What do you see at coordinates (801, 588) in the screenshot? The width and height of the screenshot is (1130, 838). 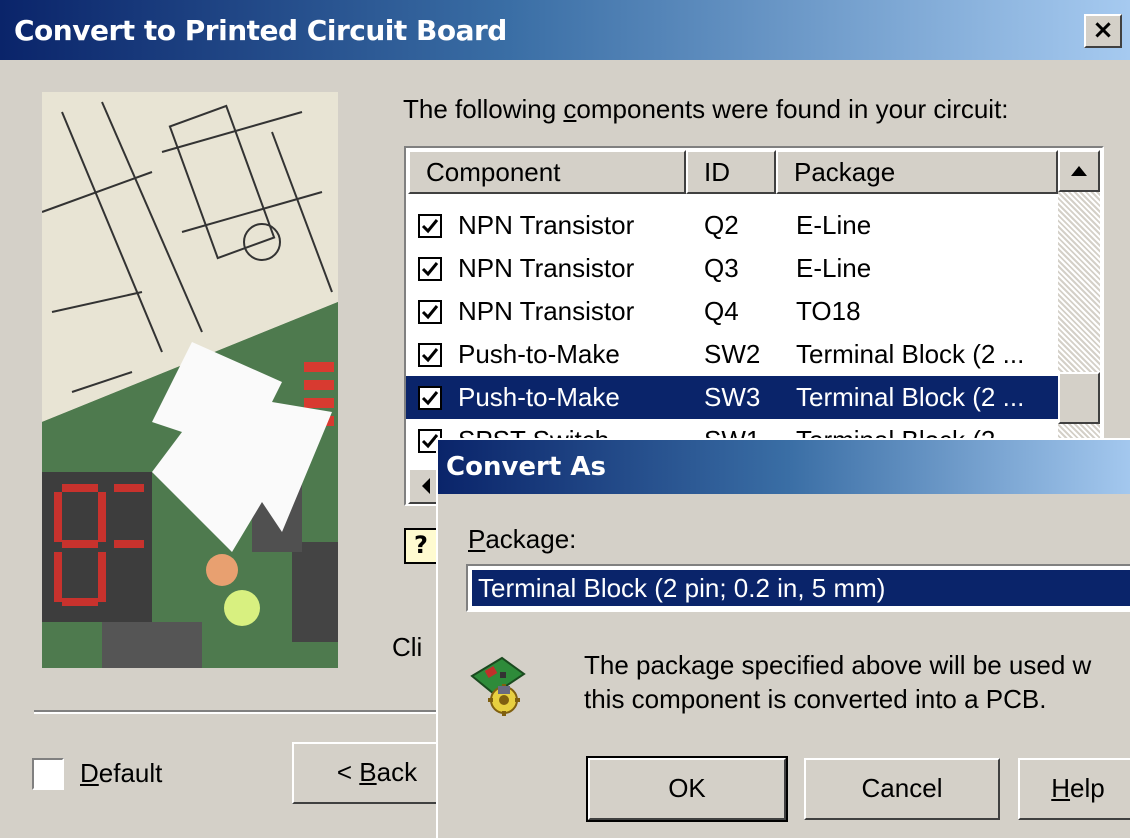 I see `package-value: Terminal Block (2 pin; 0.2 in, 5 mm)` at bounding box center [801, 588].